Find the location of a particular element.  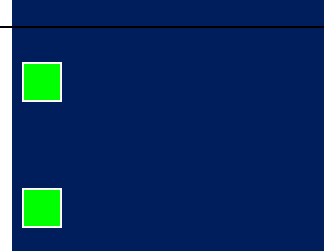

header-divider-line is located at coordinates (162, 27).